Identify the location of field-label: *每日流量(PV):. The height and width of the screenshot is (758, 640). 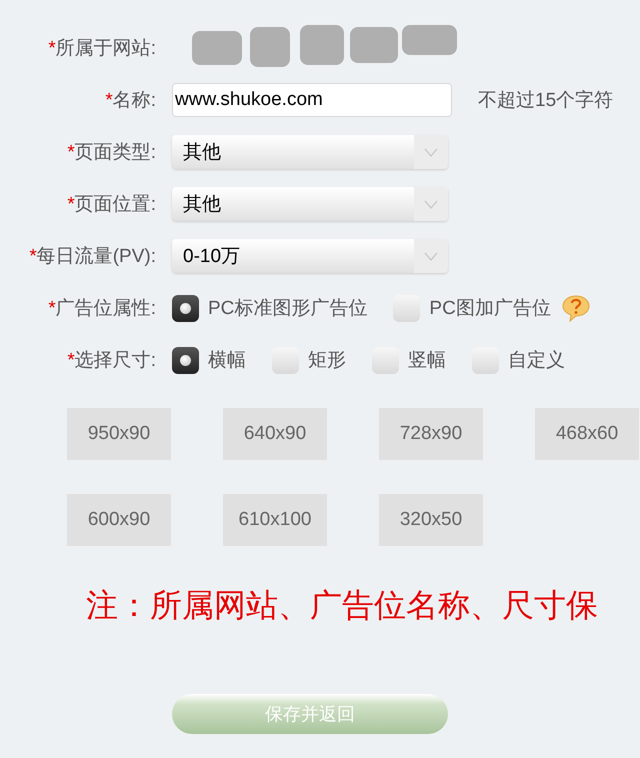
(92, 257).